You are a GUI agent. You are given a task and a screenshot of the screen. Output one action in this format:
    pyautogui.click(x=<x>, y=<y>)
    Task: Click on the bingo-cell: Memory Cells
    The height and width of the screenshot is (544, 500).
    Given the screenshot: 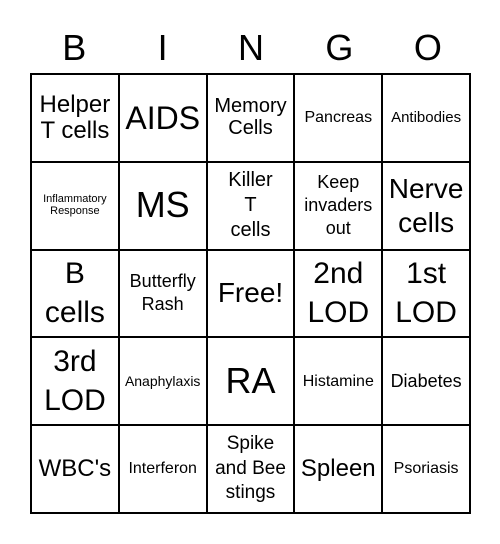 What is the action you would take?
    pyautogui.click(x=250, y=118)
    